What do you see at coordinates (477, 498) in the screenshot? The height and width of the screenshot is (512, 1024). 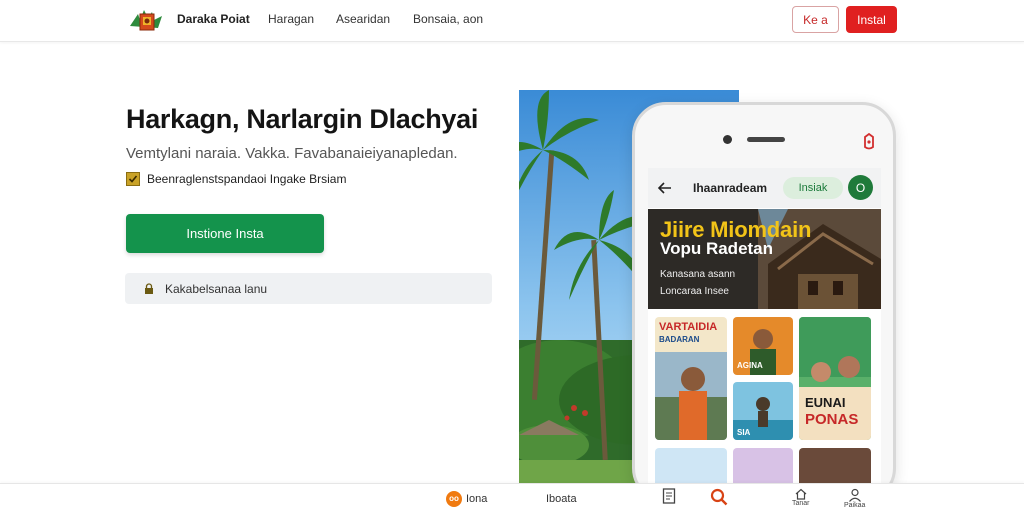 I see `bottom-nav-label-1: Iona` at bounding box center [477, 498].